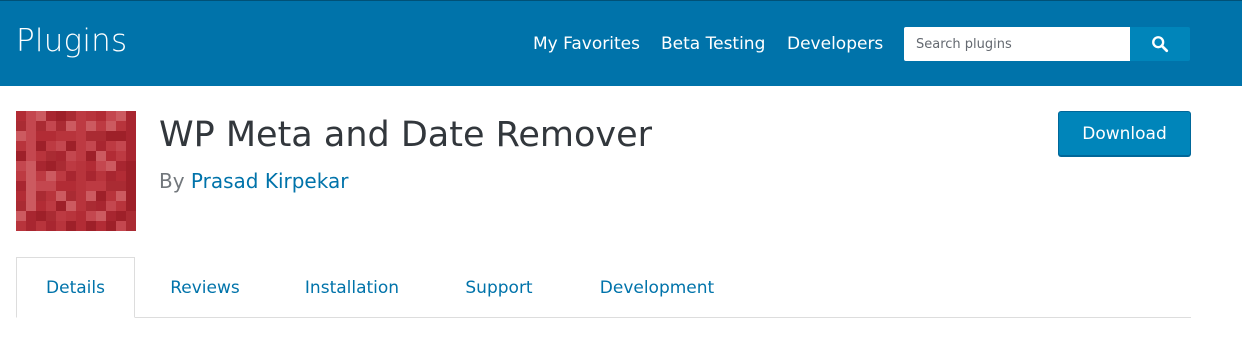 Image resolution: width=1242 pixels, height=359 pixels. Describe the element at coordinates (71, 41) in the screenshot. I see `section-title: Plugins` at that location.